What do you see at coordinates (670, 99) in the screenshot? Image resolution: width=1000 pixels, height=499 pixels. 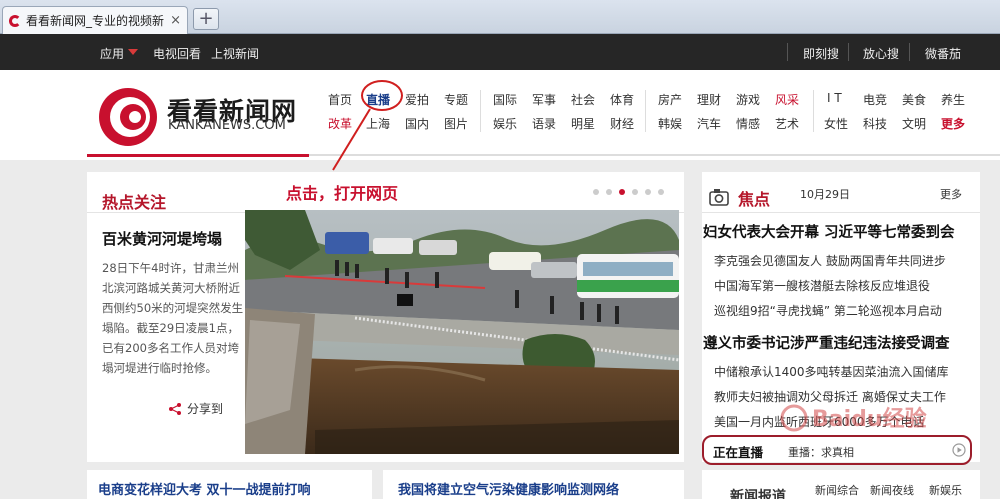 I see `nav-property: 房产` at bounding box center [670, 99].